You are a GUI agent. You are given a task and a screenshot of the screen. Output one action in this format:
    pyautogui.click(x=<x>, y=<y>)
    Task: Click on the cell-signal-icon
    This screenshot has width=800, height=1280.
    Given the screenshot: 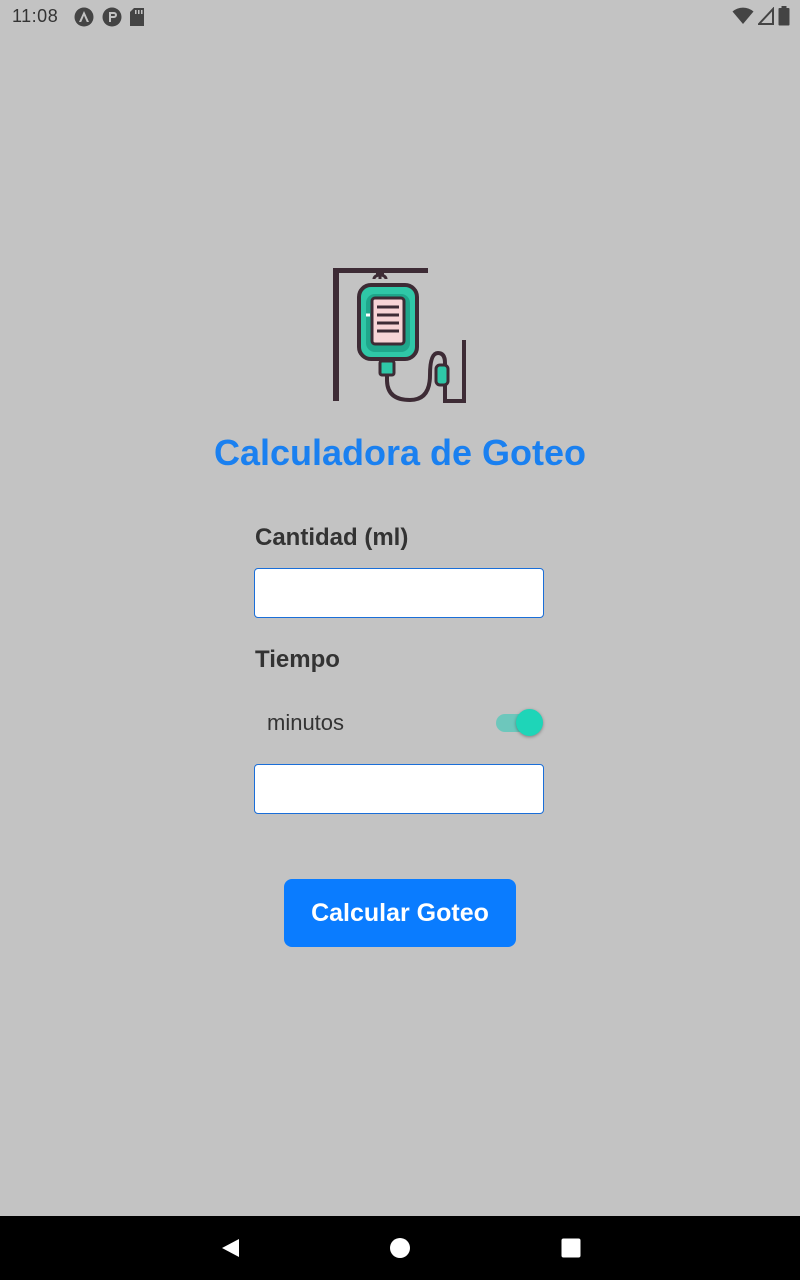 What is the action you would take?
    pyautogui.click(x=765, y=18)
    